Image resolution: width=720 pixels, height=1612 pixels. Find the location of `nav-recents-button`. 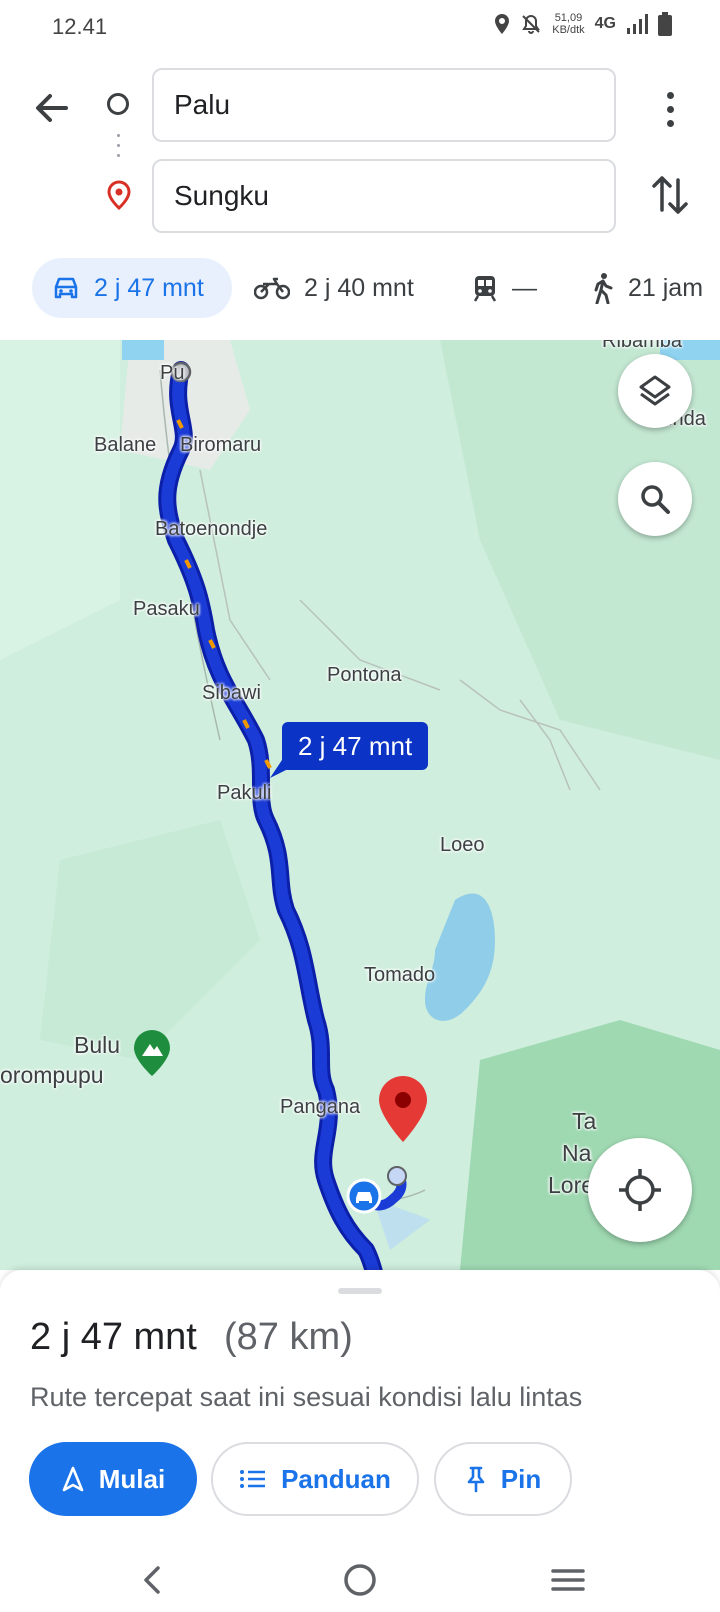

nav-recents-button is located at coordinates (568, 1580).